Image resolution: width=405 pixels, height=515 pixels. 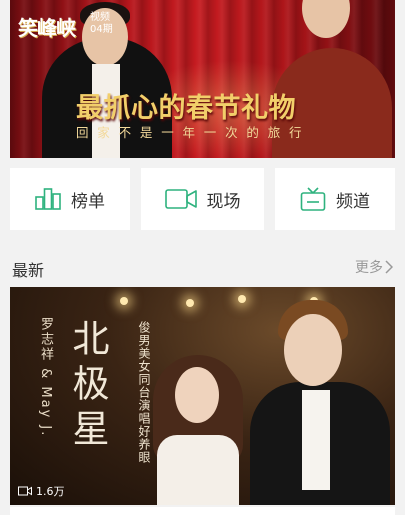 I want to click on more-link-label: 更多, so click(x=369, y=268).